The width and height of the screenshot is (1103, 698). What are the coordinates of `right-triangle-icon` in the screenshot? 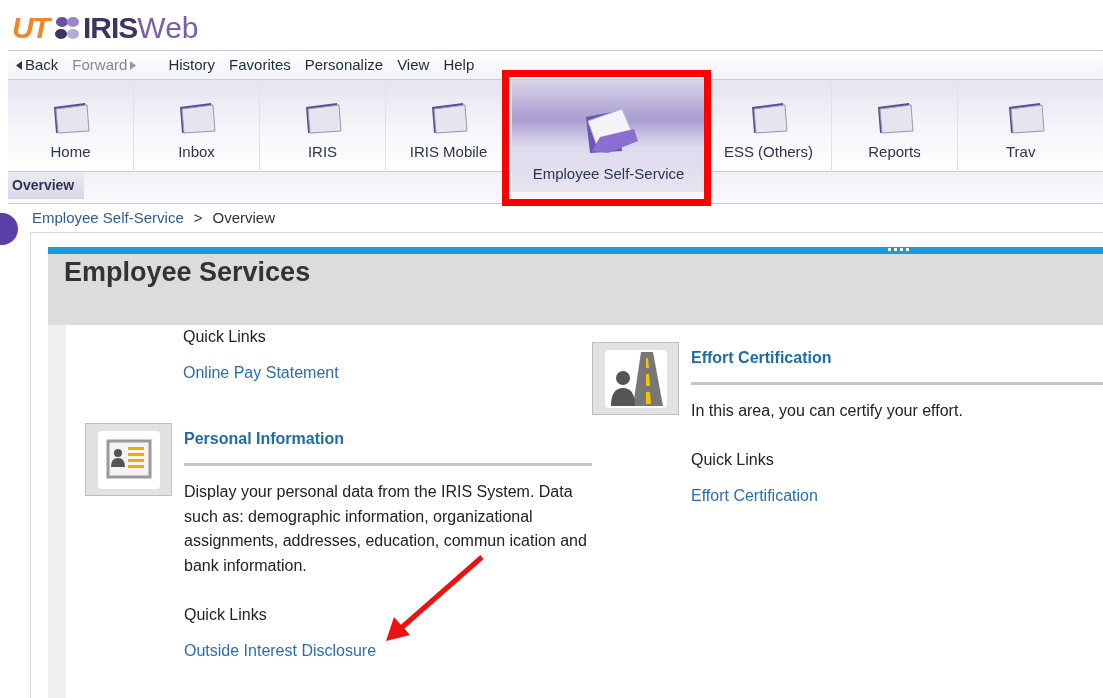 It's located at (133, 65).